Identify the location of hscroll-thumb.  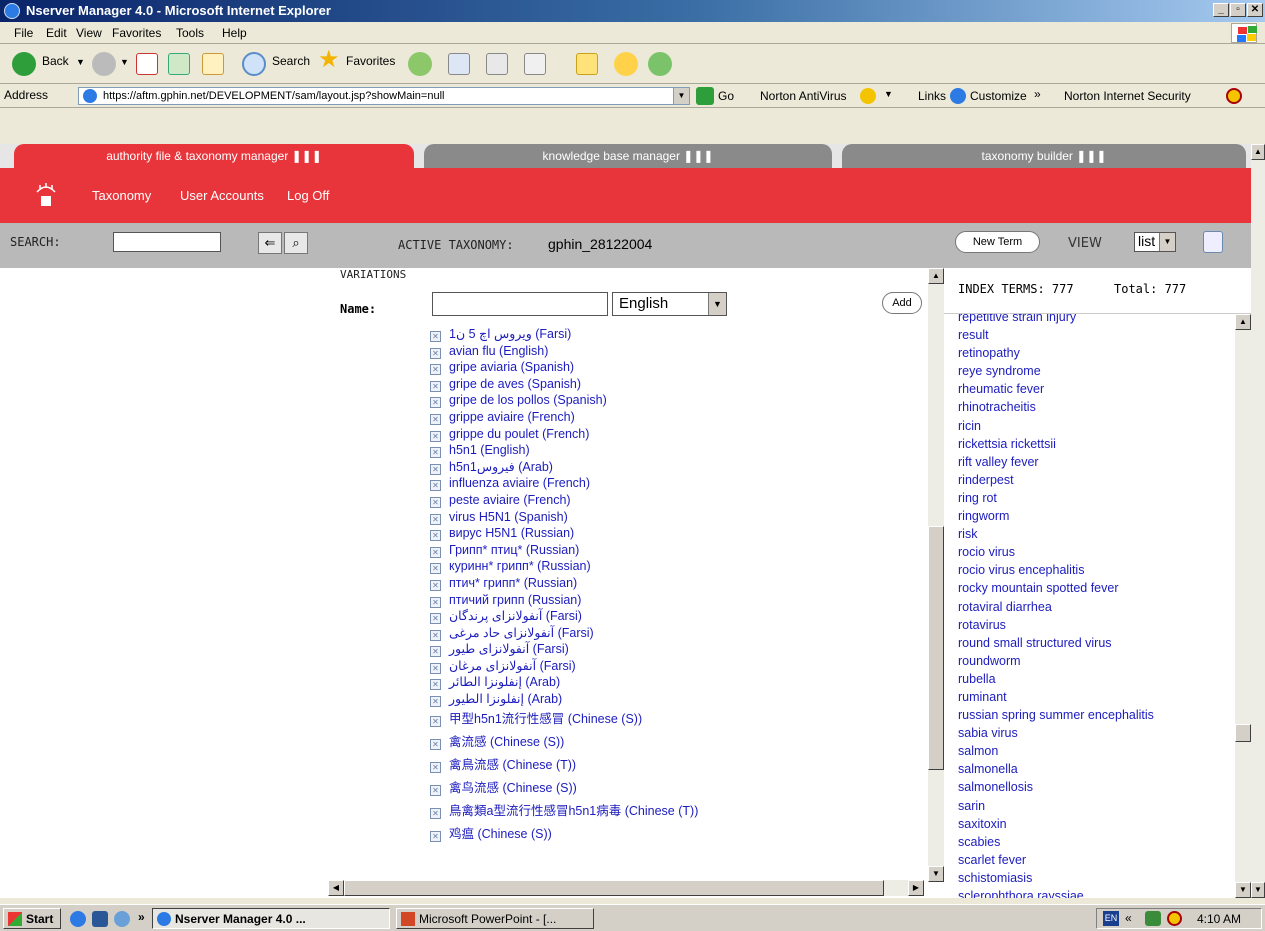
(614, 888).